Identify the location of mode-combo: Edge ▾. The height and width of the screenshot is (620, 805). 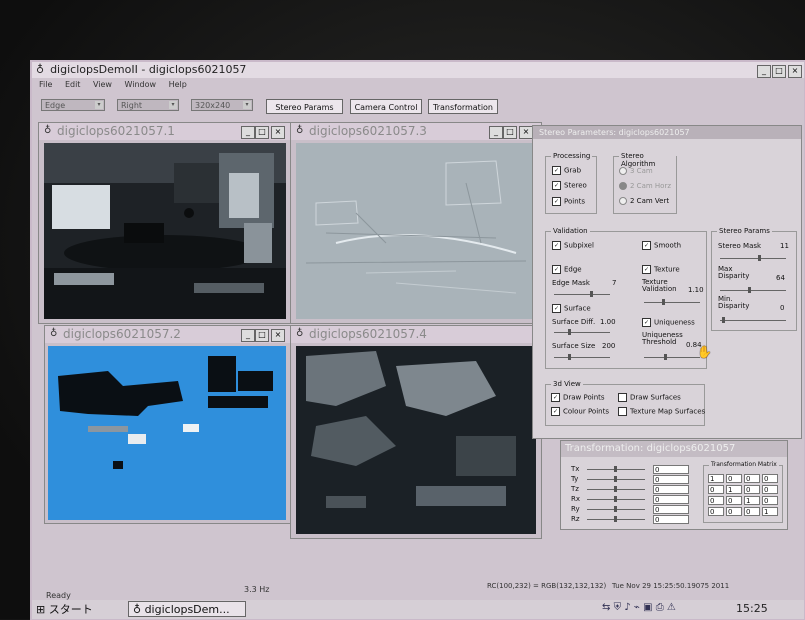
(73, 105).